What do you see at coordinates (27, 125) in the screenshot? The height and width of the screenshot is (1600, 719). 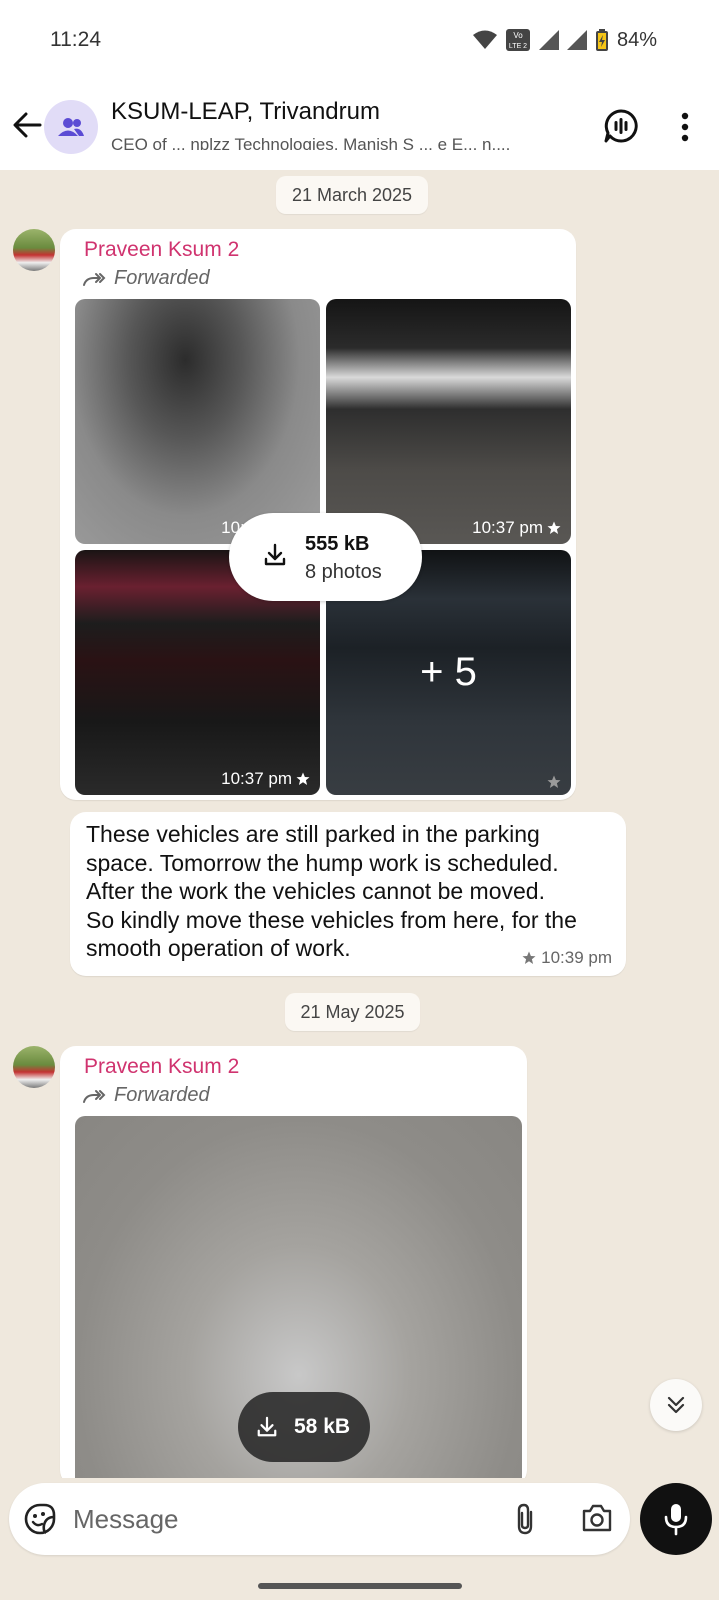 I see `back-arrow-icon` at bounding box center [27, 125].